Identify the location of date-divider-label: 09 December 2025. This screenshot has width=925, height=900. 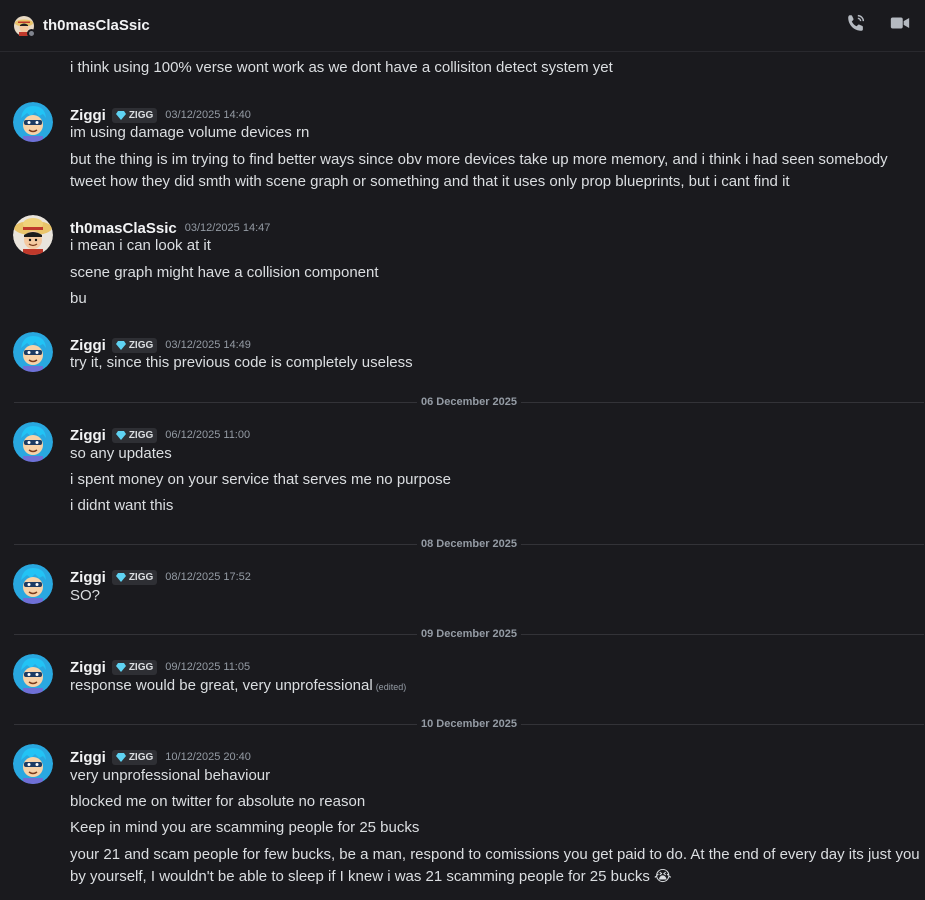
(469, 634).